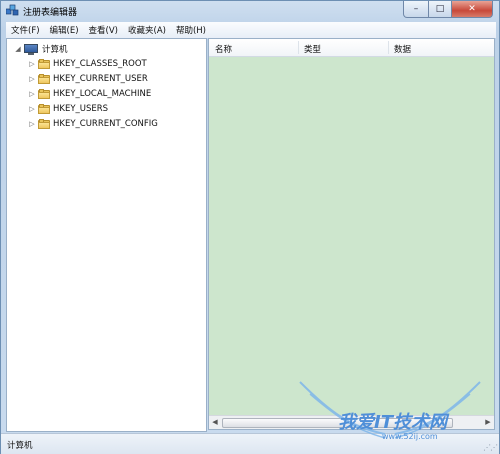 The width and height of the screenshot is (500, 454). What do you see at coordinates (103, 30) in the screenshot?
I see `menu-view: 查看(V)` at bounding box center [103, 30].